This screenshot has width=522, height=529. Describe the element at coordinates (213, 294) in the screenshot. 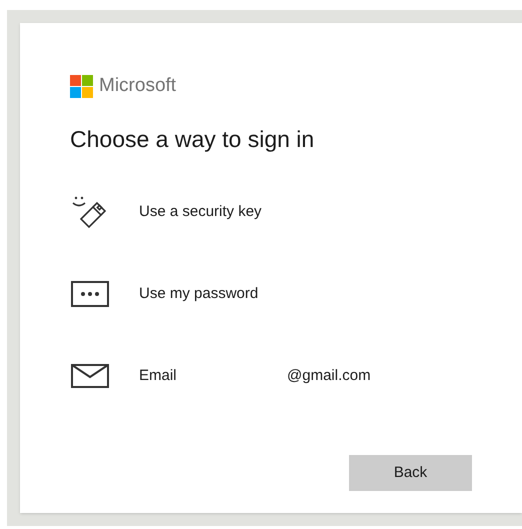

I see `option-label: Use my password` at that location.